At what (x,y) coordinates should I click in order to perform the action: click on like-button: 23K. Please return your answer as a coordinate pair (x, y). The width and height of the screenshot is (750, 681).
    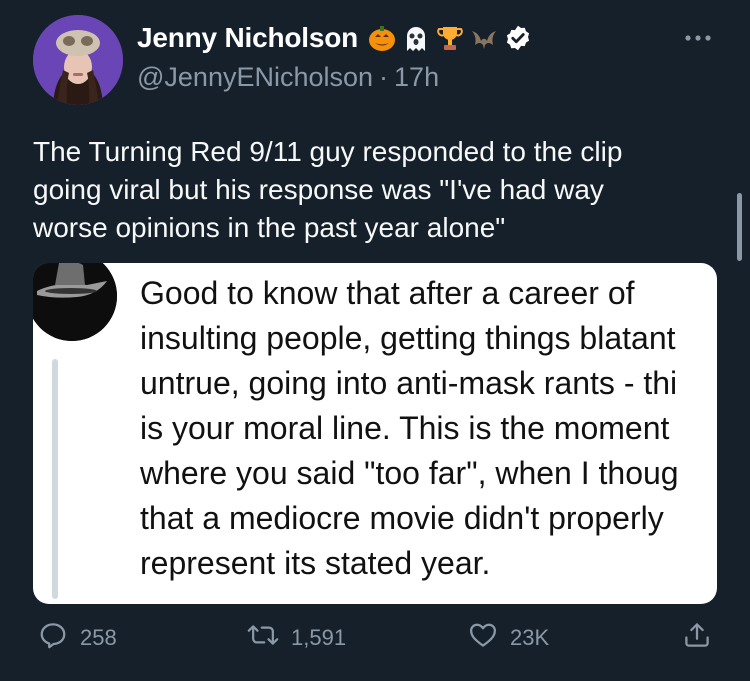
    Looking at the image, I should click on (508, 638).